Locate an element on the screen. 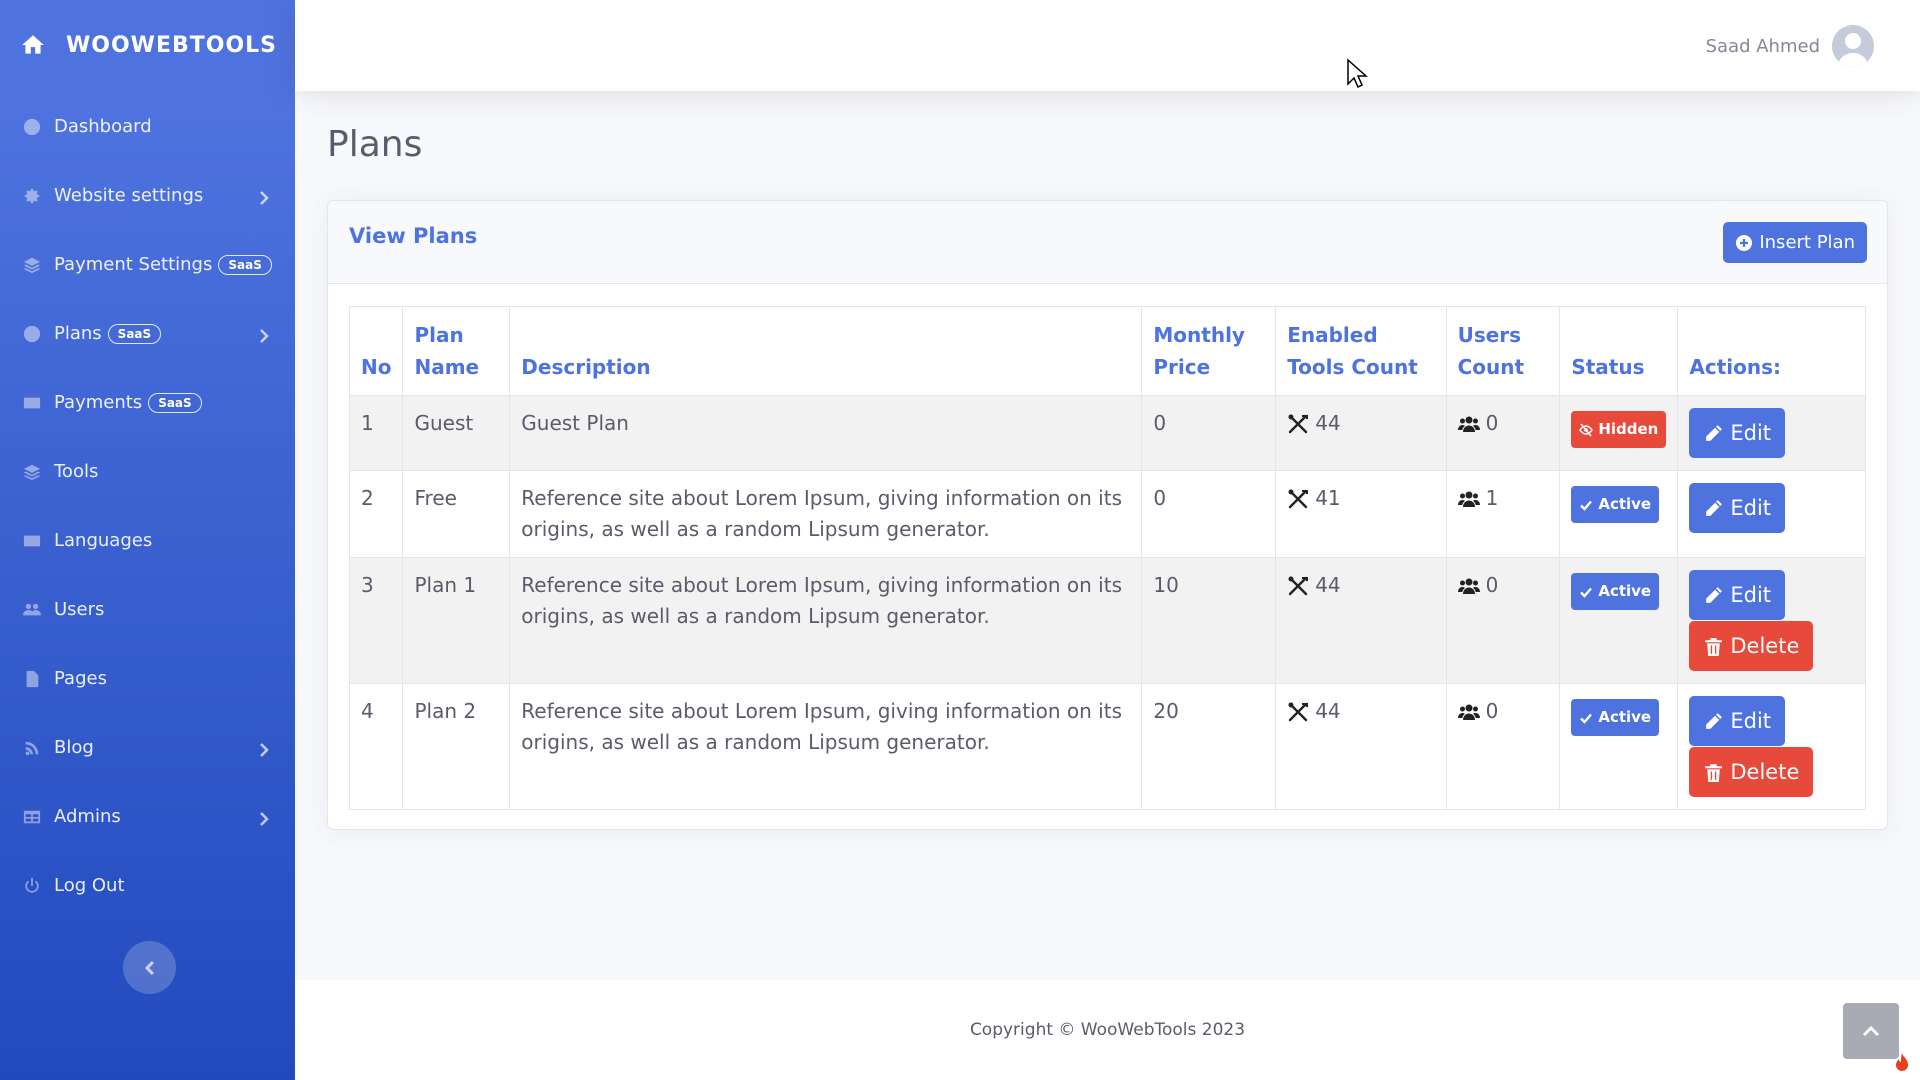 This screenshot has width=1920, height=1080. avatar is located at coordinates (1853, 46).